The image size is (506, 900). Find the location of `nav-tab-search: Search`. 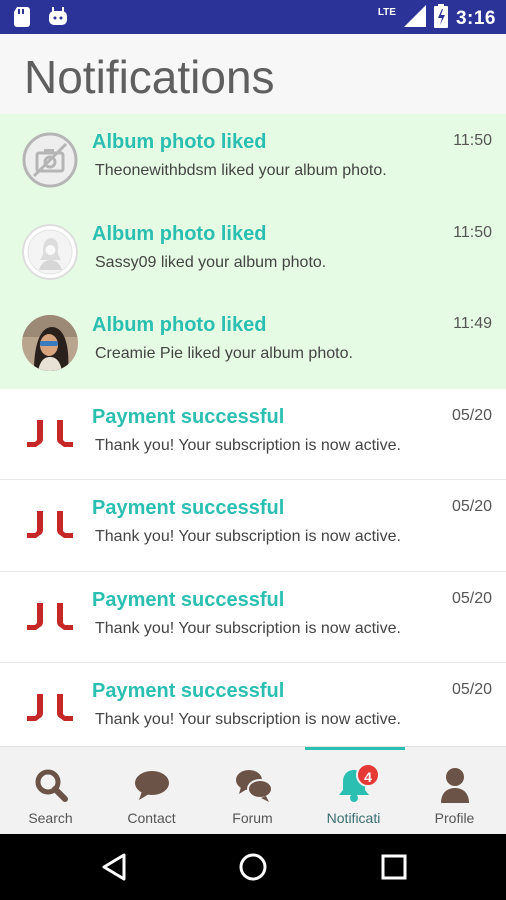

nav-tab-search: Search is located at coordinates (50, 791).